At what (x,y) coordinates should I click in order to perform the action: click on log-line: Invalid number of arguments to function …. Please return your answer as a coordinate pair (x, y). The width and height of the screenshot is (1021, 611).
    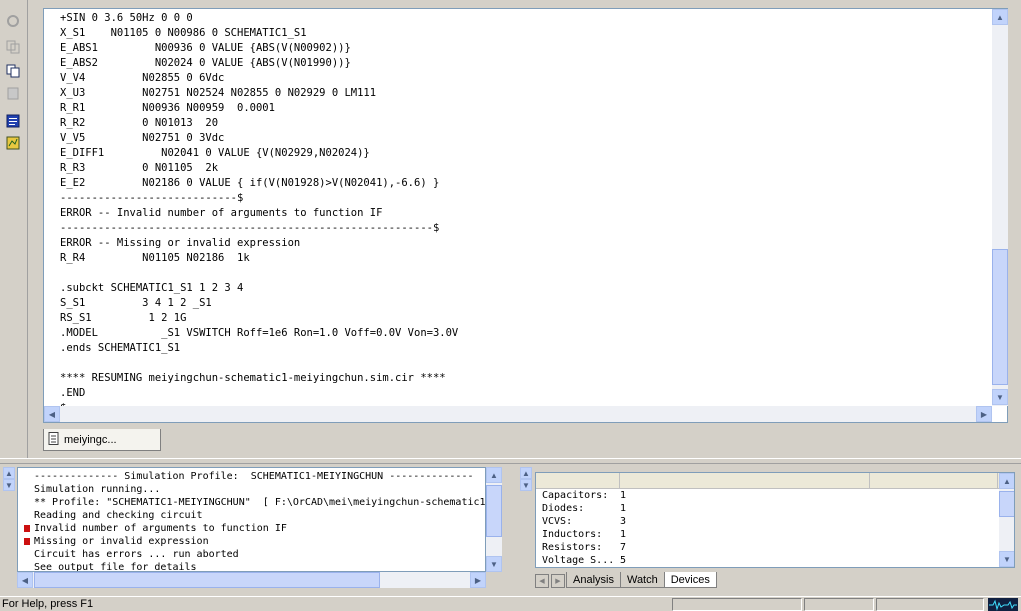
    Looking at the image, I should click on (251, 528).